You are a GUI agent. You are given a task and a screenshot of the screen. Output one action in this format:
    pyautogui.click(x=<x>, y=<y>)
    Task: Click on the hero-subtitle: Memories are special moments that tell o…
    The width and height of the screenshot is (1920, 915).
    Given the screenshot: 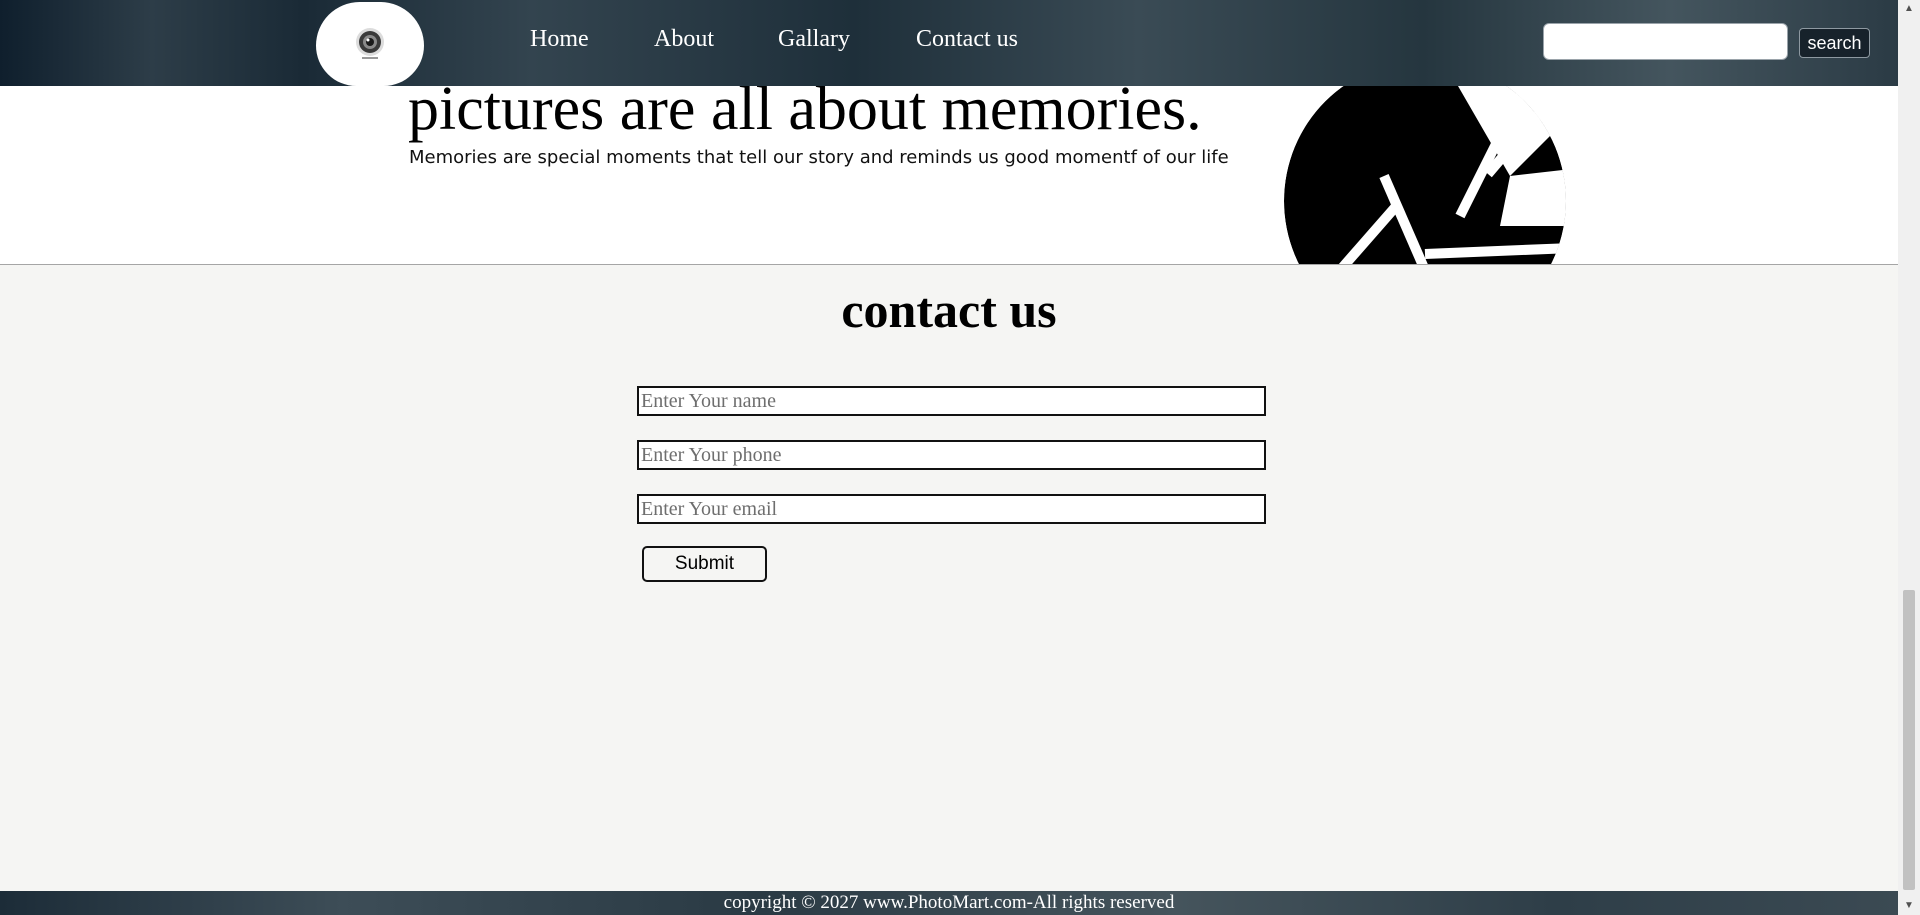 What is the action you would take?
    pyautogui.click(x=819, y=157)
    